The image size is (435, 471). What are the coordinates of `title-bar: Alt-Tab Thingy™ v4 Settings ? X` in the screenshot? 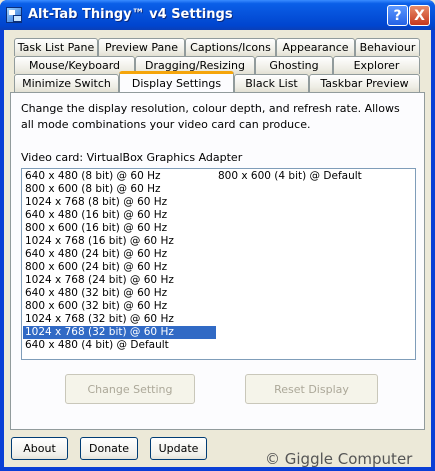 It's located at (217, 15).